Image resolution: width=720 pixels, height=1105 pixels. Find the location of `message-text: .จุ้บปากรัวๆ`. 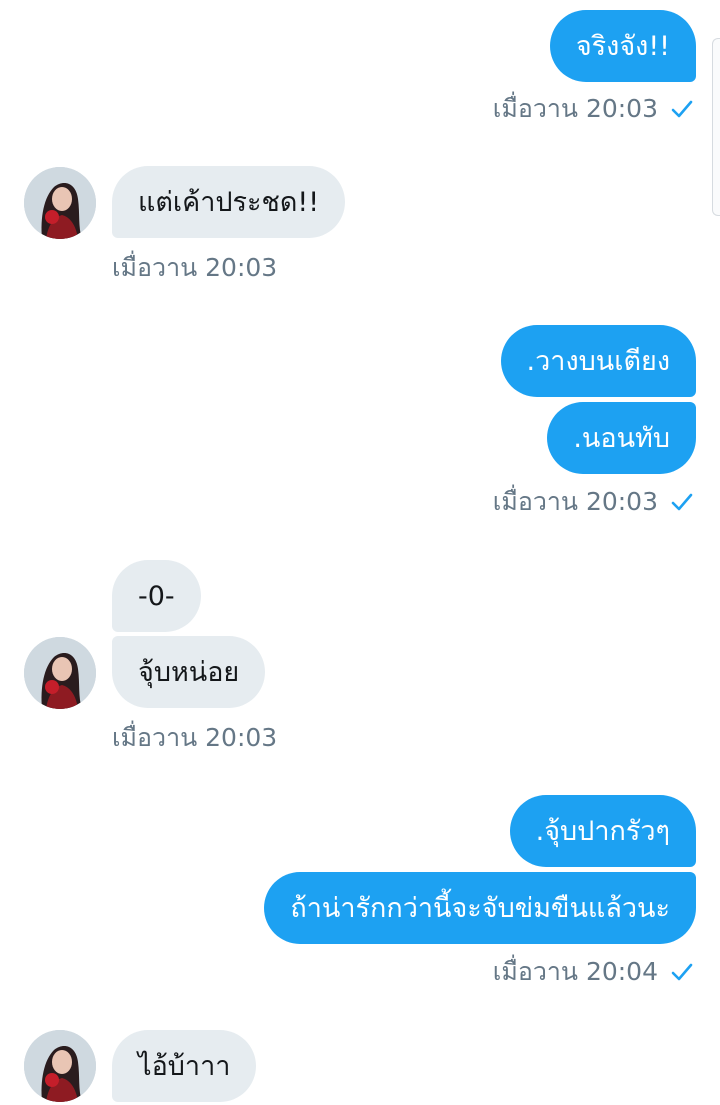

message-text: .จุ้บปากรัวๆ is located at coordinates (602, 831).